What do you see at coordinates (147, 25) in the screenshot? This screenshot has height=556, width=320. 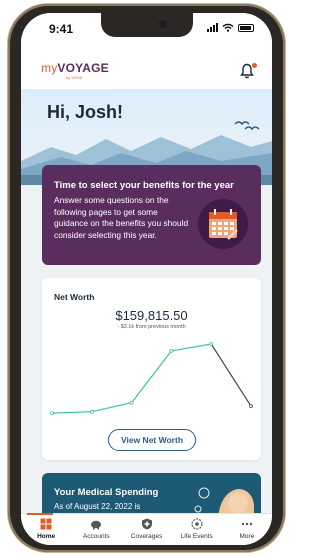 I see `notch` at bounding box center [147, 25].